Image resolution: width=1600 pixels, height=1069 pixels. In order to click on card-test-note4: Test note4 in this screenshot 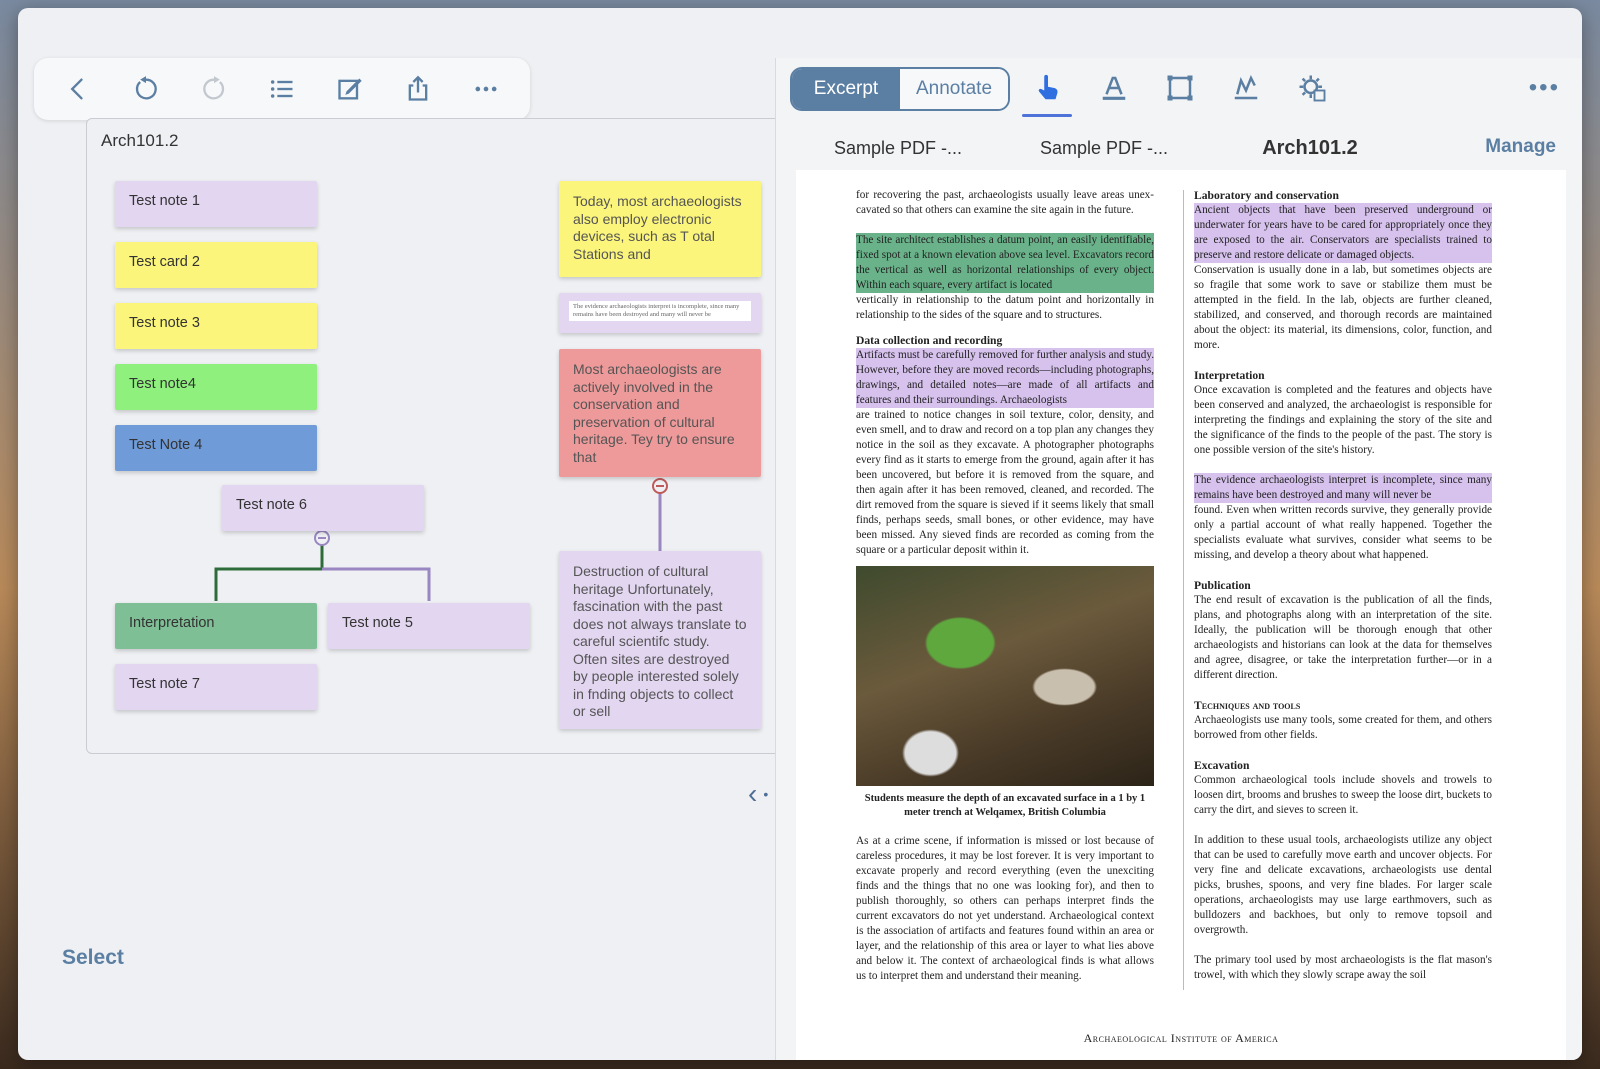, I will do `click(216, 387)`.